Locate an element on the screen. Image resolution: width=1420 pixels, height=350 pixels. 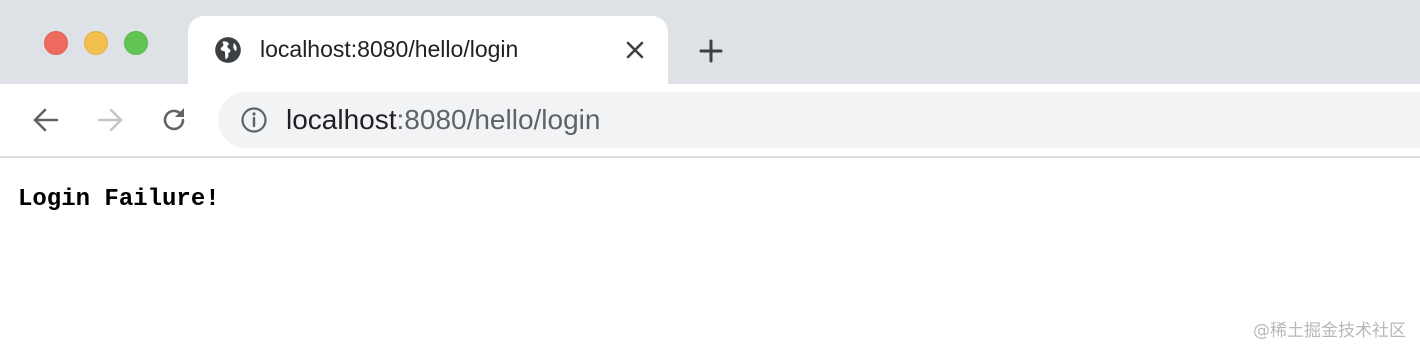
page-message: Login Failure! is located at coordinates (119, 199).